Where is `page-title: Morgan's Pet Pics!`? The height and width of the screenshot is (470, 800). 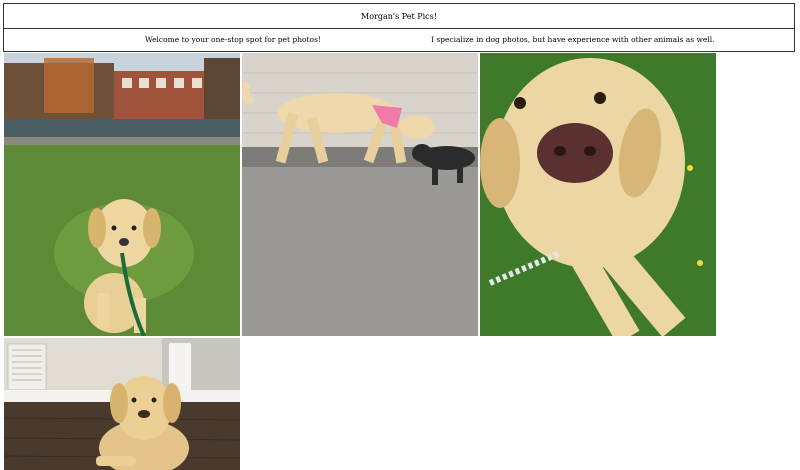
page-title: Morgan's Pet Pics! is located at coordinates (399, 16).